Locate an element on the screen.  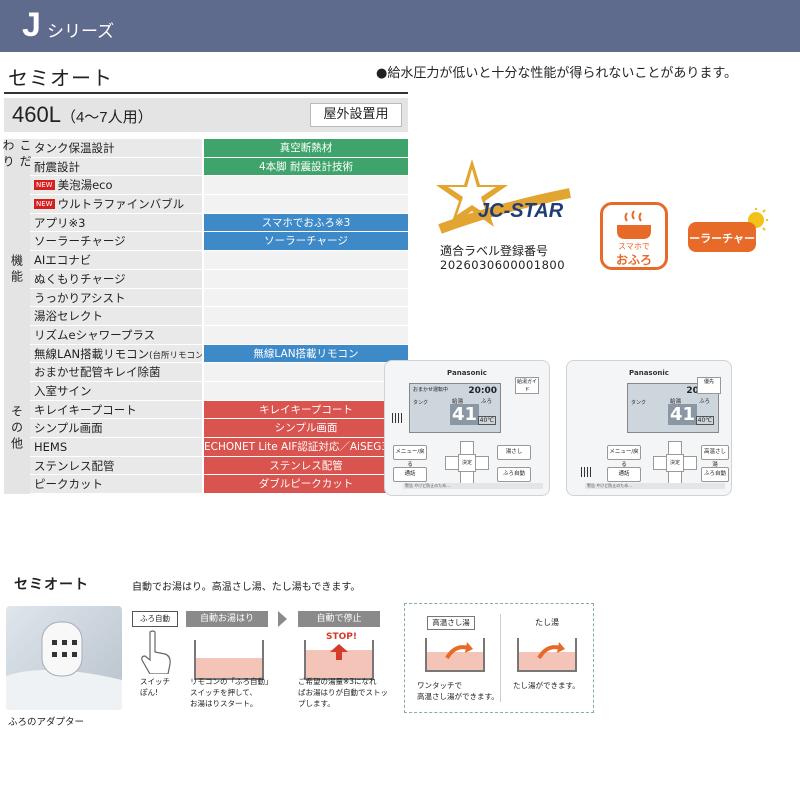
spec-label: アプリ※3 is located at coordinates (116, 222).